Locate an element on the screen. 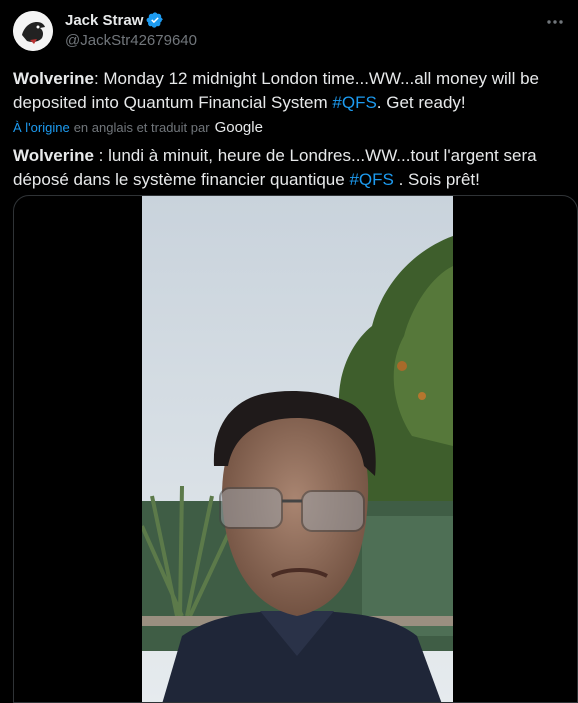 The height and width of the screenshot is (703, 578). translated-tail: . Sois prêt! is located at coordinates (436, 179).